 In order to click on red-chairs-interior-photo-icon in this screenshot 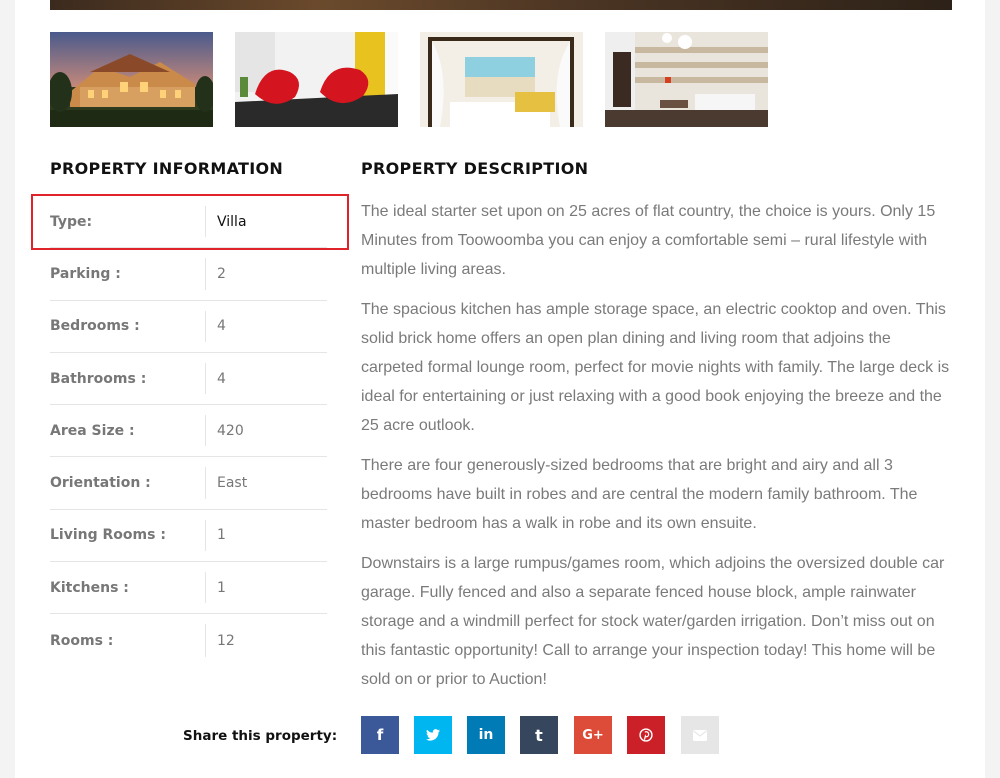, I will do `click(316, 79)`.